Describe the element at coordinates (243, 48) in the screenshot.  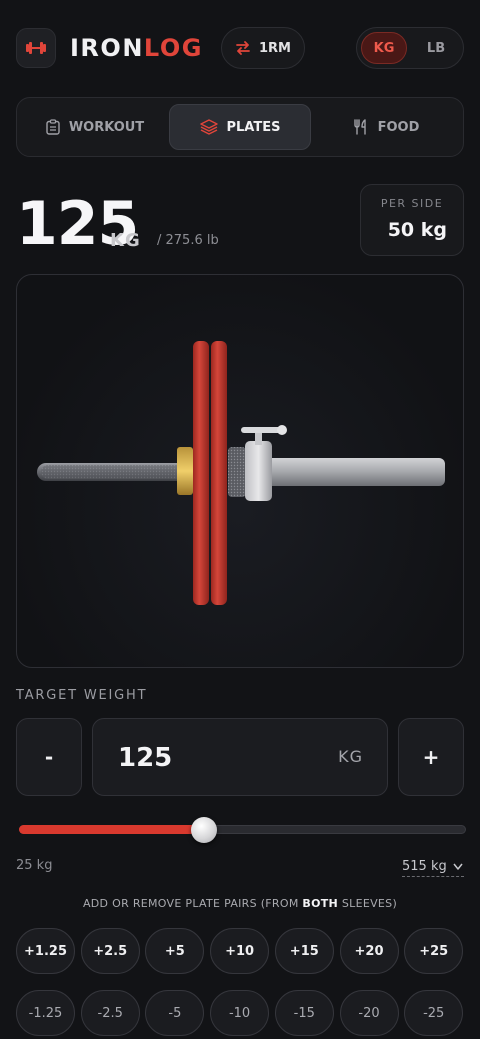
I see `swap-arrows-icon` at that location.